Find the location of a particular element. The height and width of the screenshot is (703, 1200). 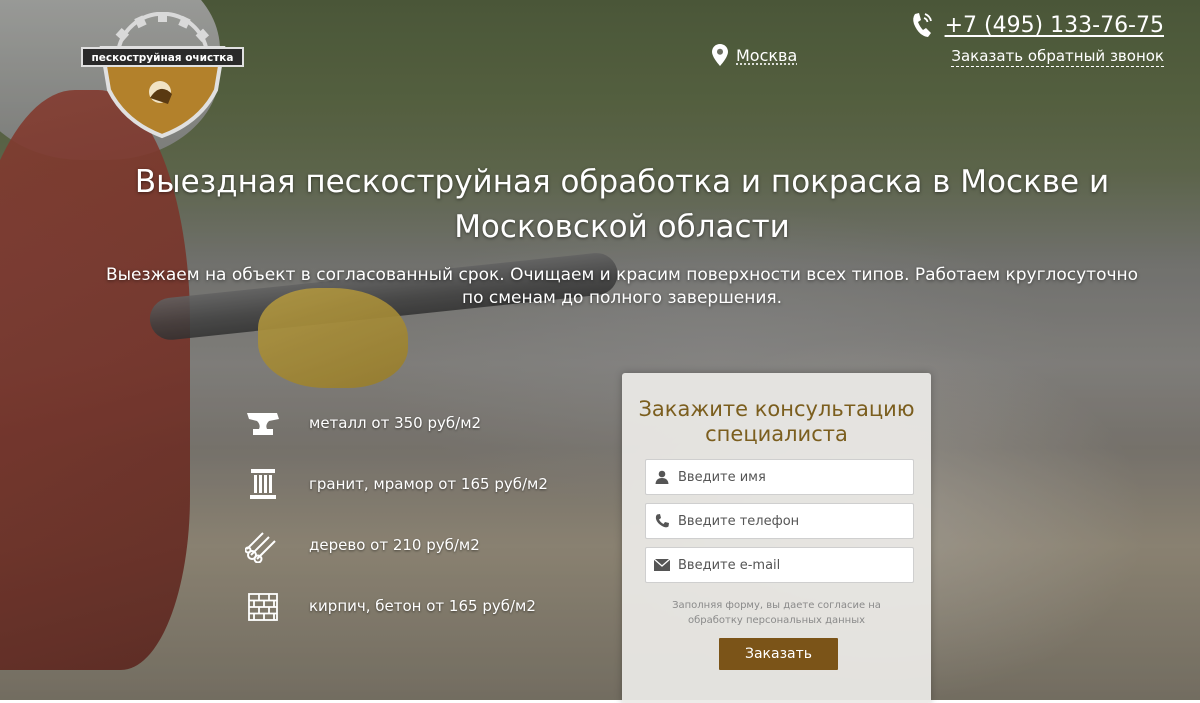

price-item-brick: кирпич, бетон от 165 руб/м2 is located at coordinates (396, 605).